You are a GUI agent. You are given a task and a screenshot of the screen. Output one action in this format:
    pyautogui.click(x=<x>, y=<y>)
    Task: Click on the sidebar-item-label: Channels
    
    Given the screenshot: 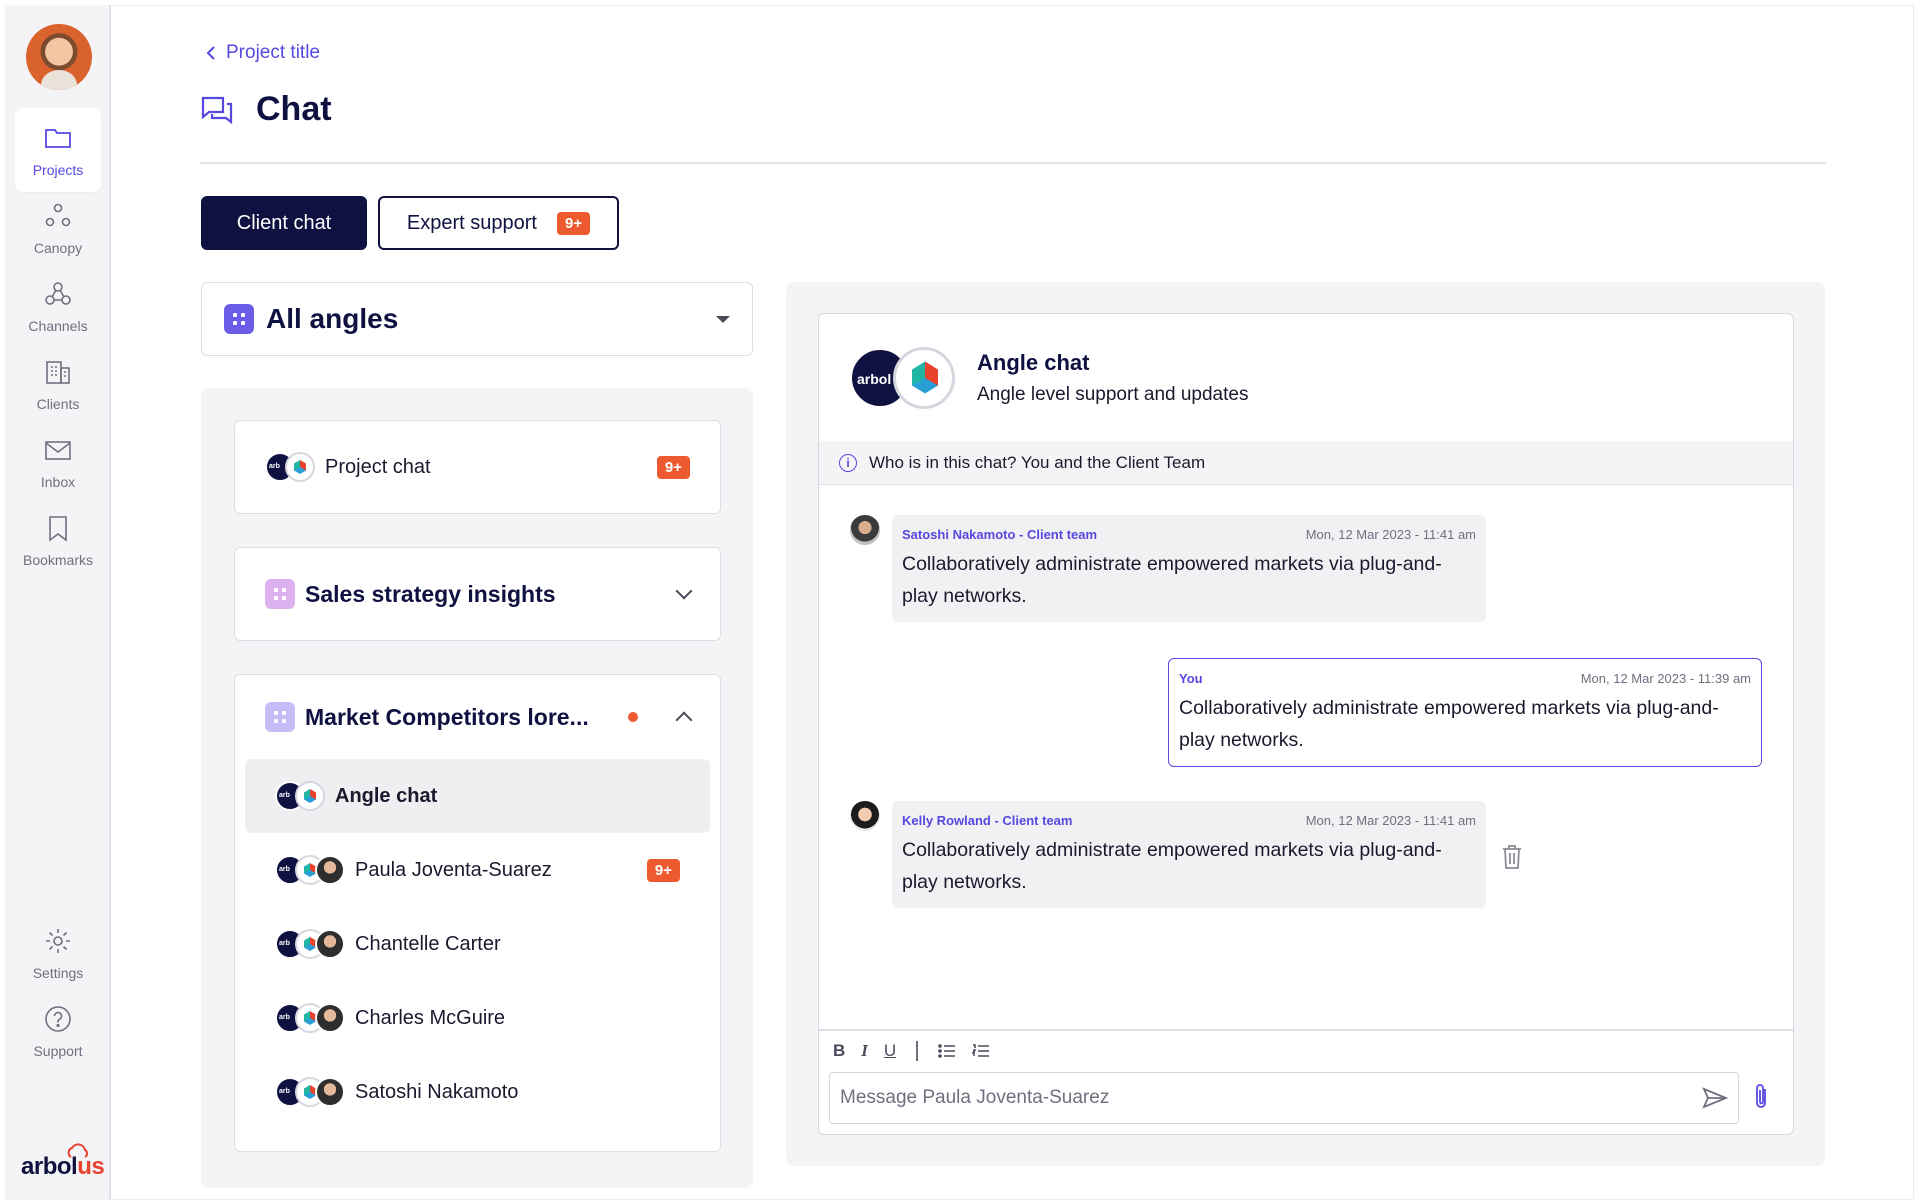 What is the action you would take?
    pyautogui.click(x=58, y=325)
    